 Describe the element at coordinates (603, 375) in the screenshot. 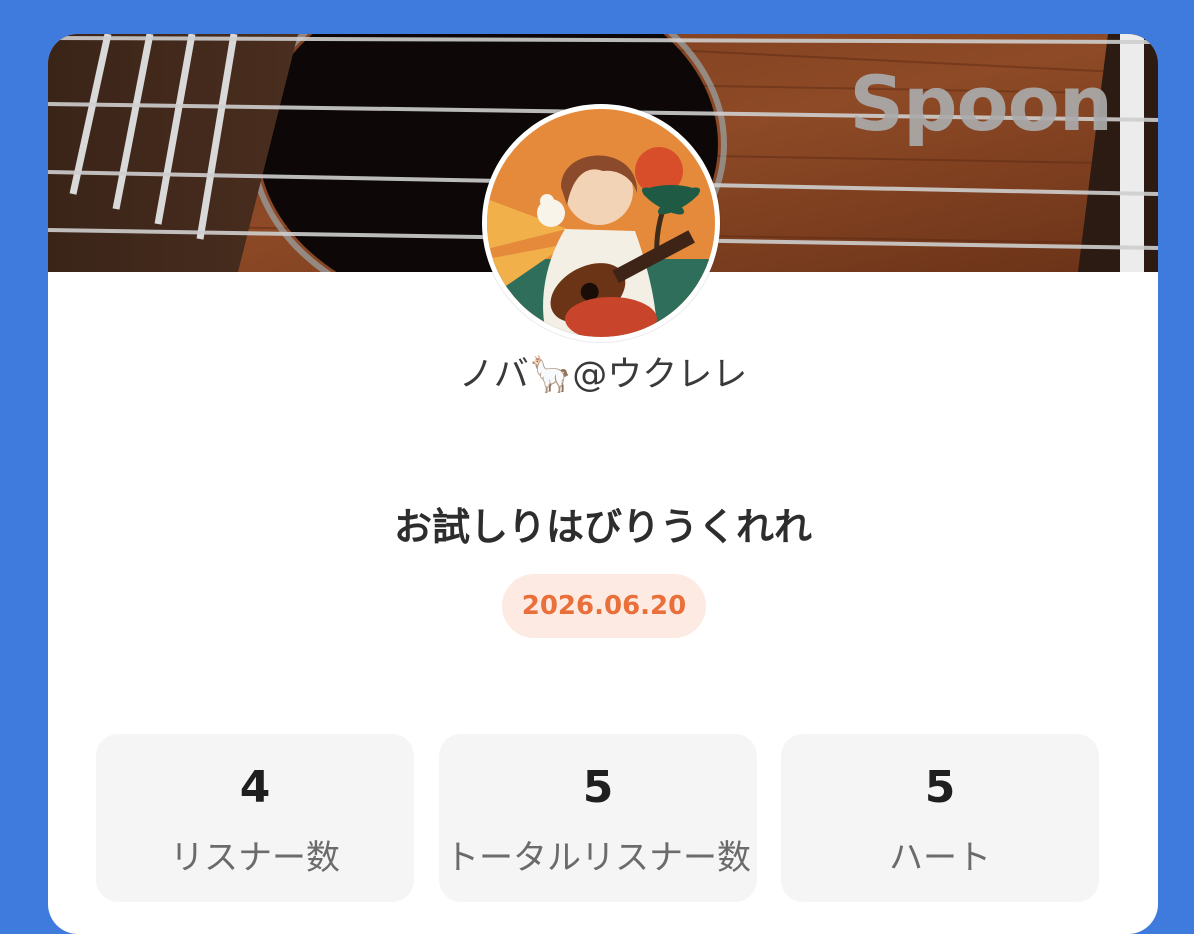

I see `username: ノバ🦙@ウクレレ` at that location.